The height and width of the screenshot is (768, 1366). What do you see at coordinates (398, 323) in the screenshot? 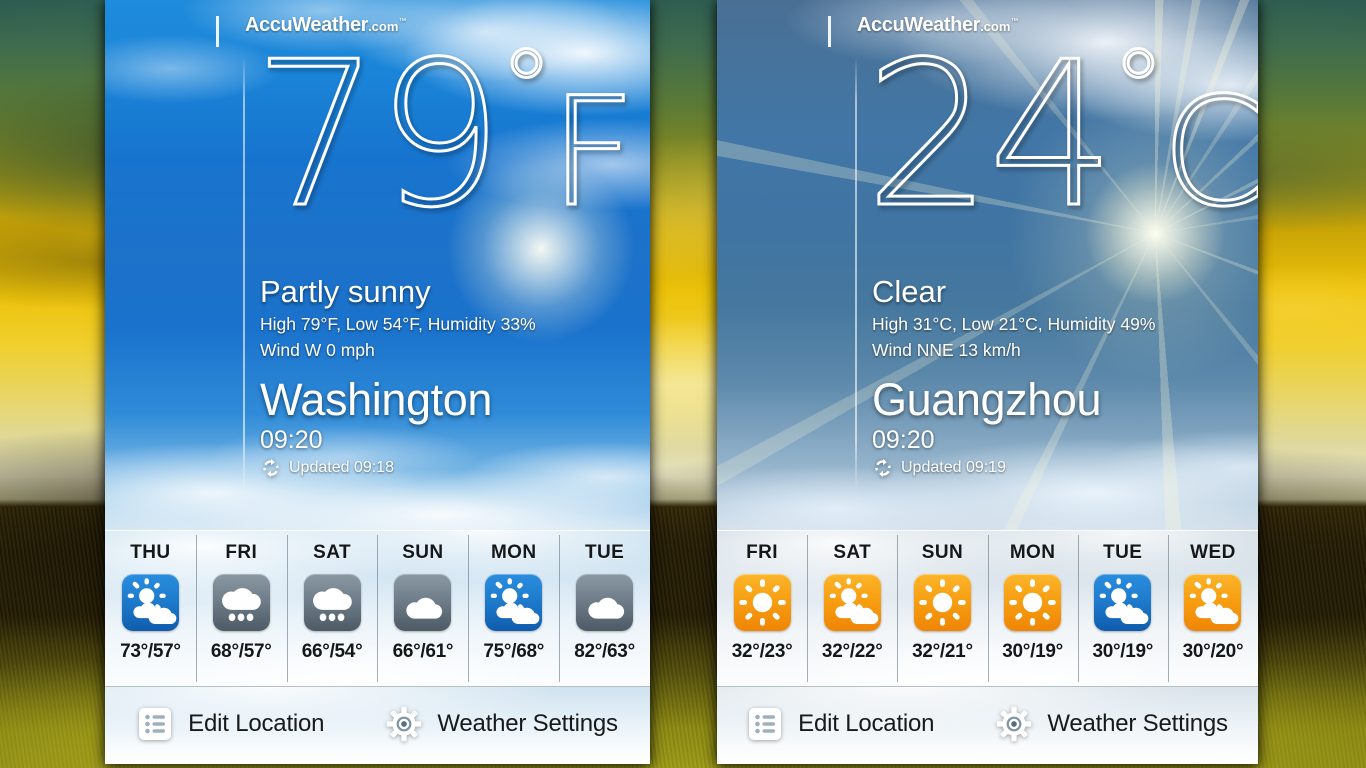
I see `condition-detail-line-1: High 79°F, Low 54°F, Humidity 33%` at bounding box center [398, 323].